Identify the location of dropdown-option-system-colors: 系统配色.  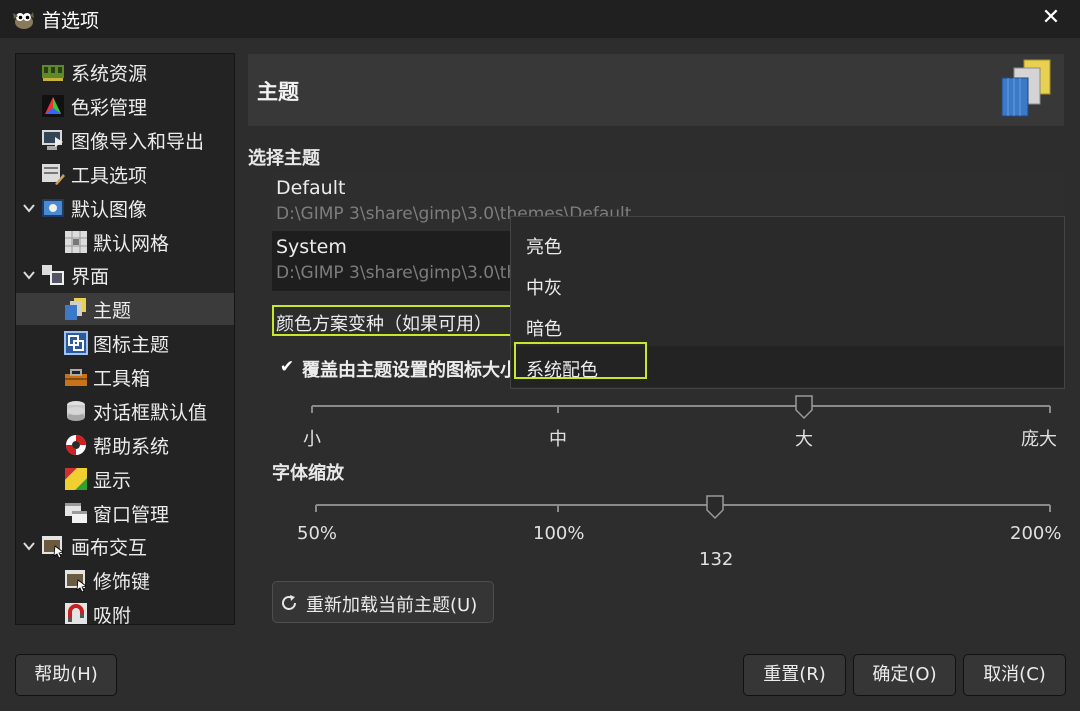
(787, 364).